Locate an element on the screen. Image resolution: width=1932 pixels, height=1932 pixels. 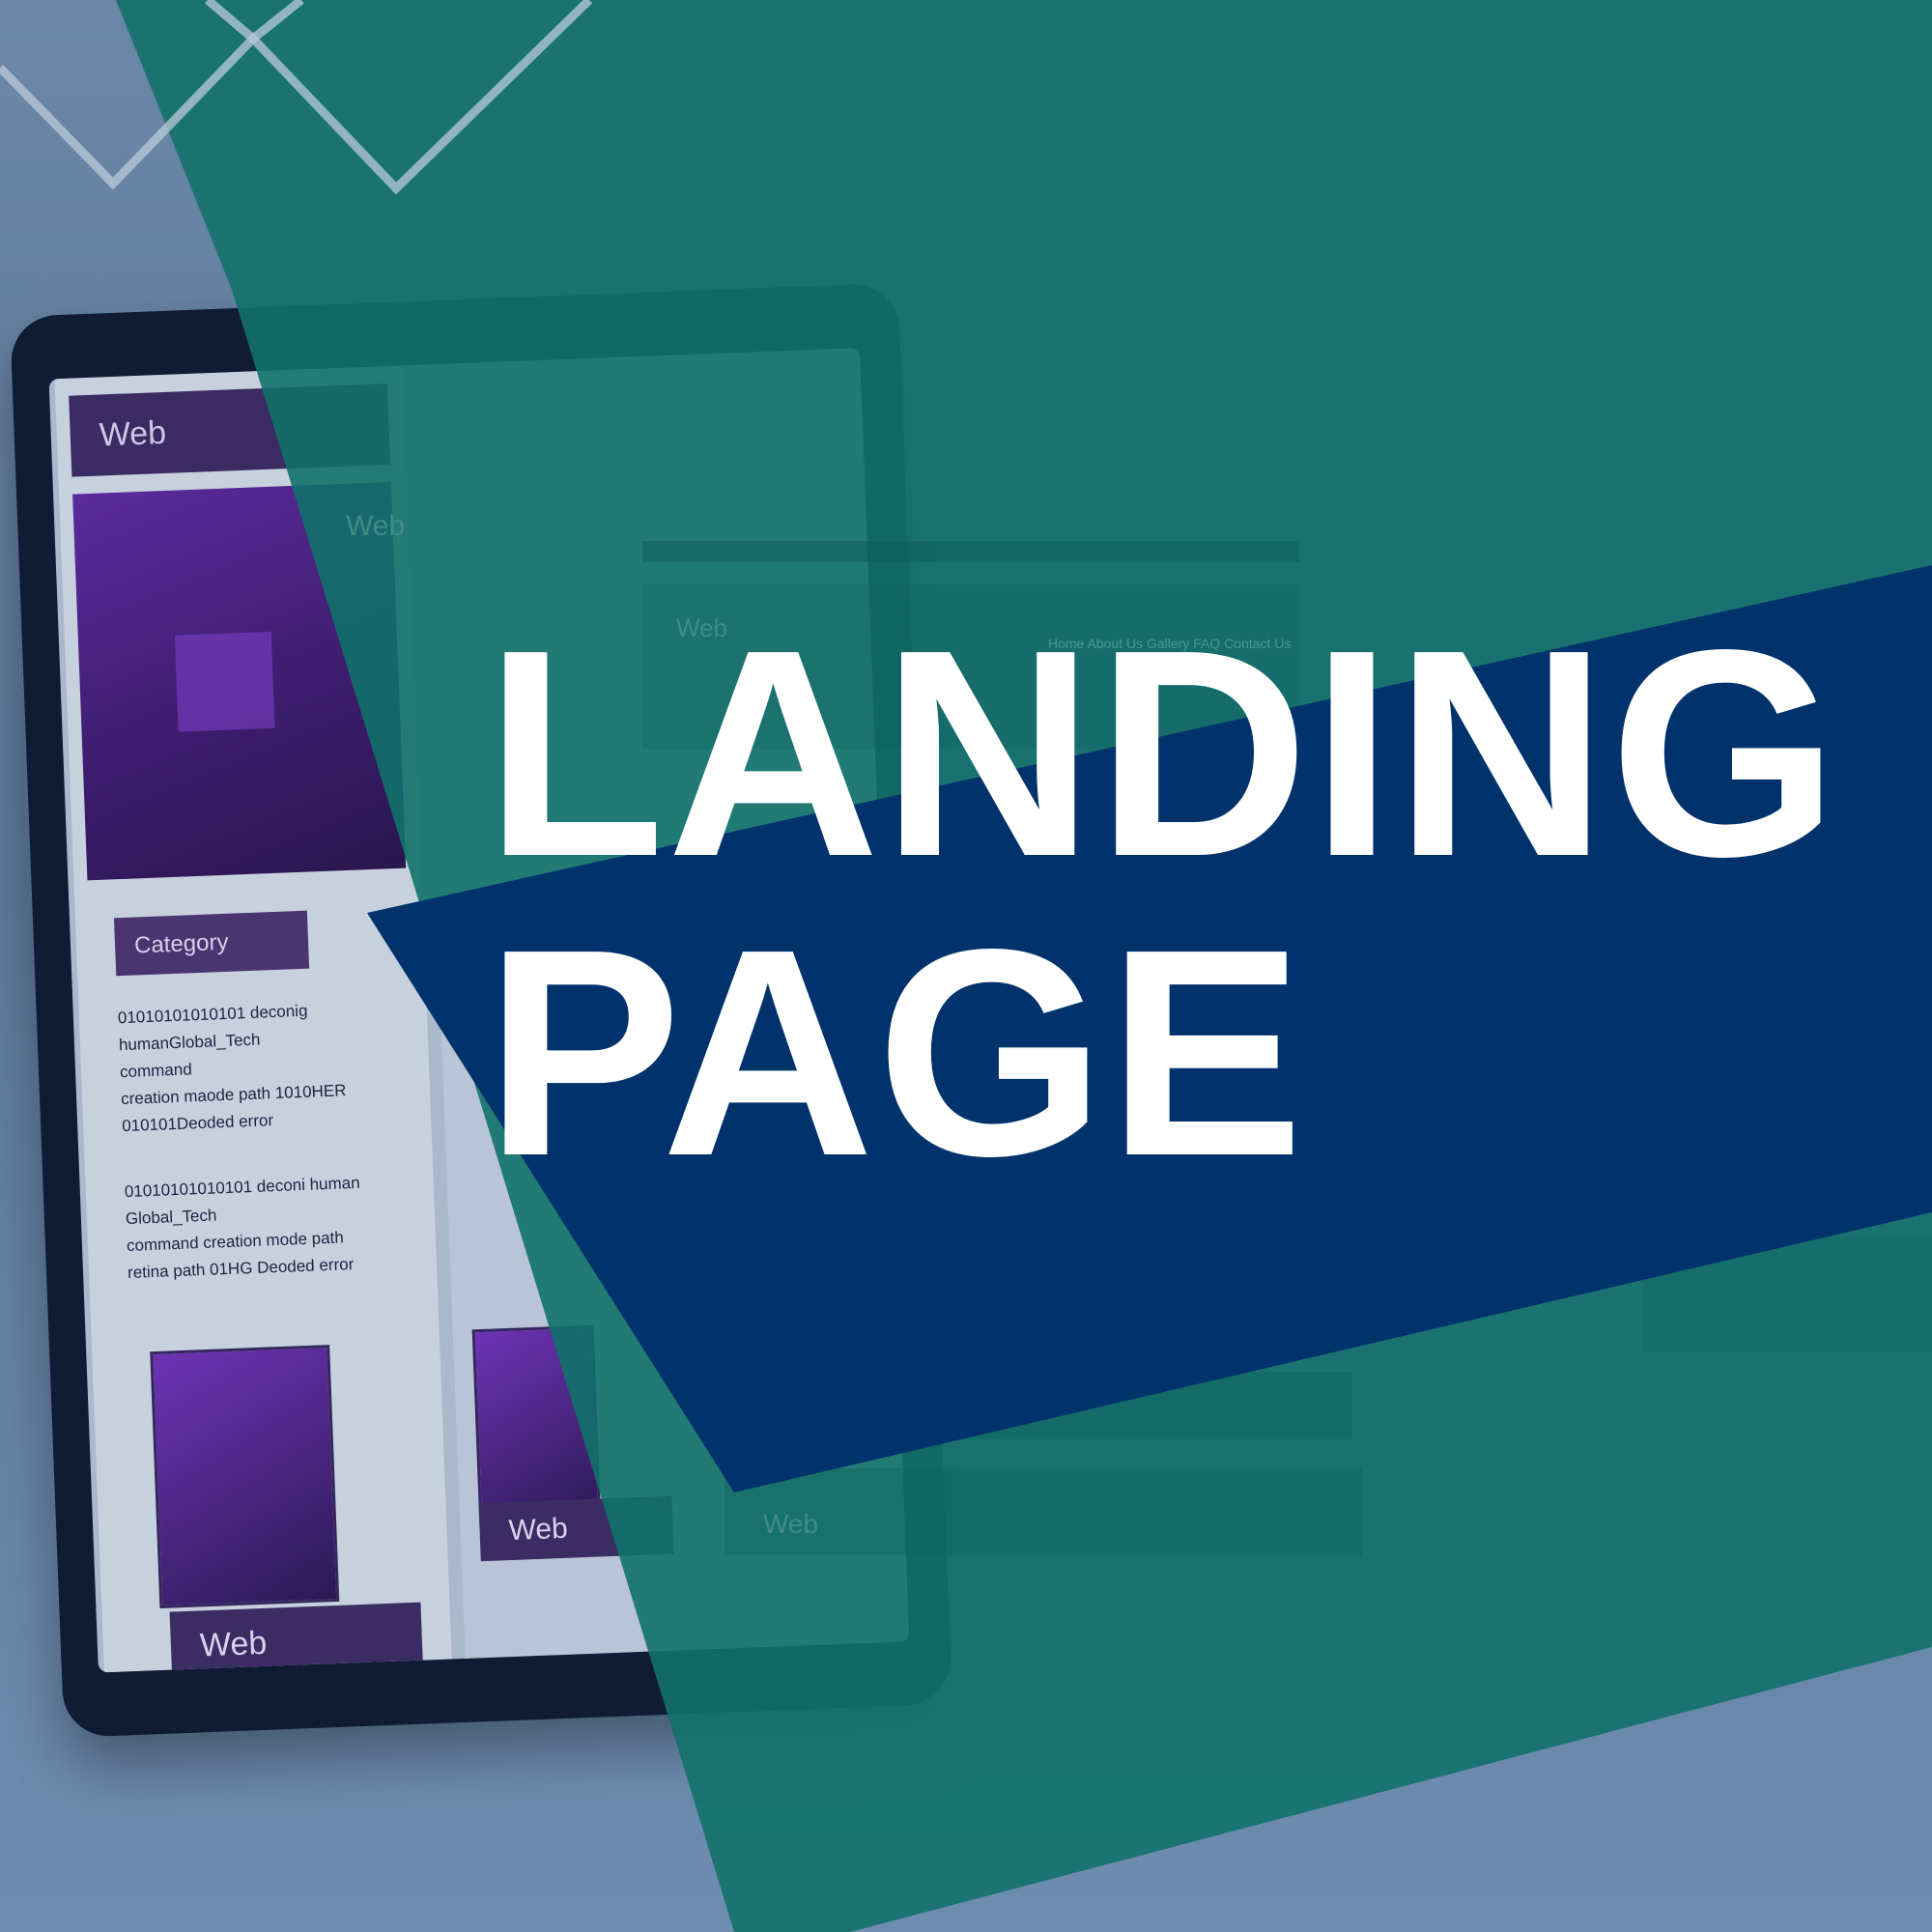
headline-line-2: PAGE is located at coordinates (895, 1052).